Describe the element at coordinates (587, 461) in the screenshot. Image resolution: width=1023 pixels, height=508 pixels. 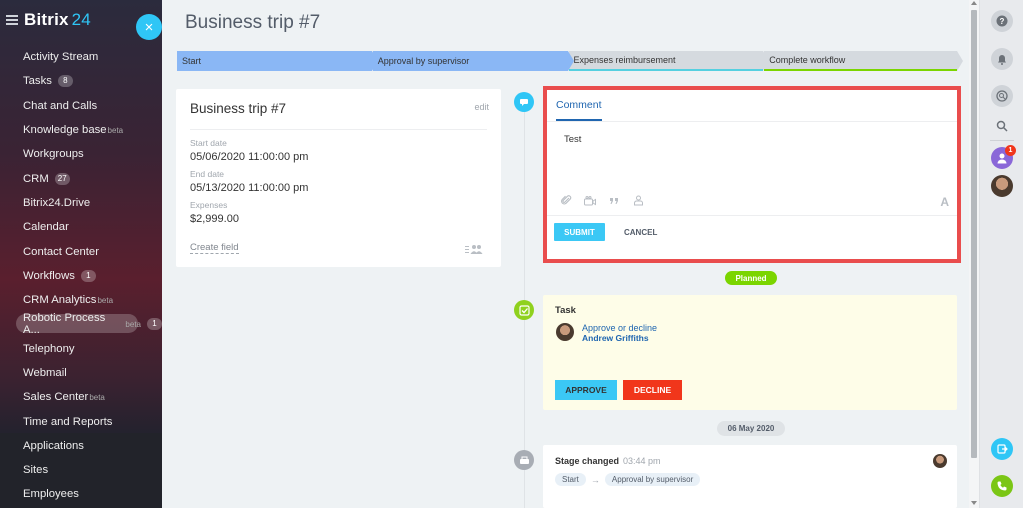
I see `stage-change-label: Stage changed` at that location.